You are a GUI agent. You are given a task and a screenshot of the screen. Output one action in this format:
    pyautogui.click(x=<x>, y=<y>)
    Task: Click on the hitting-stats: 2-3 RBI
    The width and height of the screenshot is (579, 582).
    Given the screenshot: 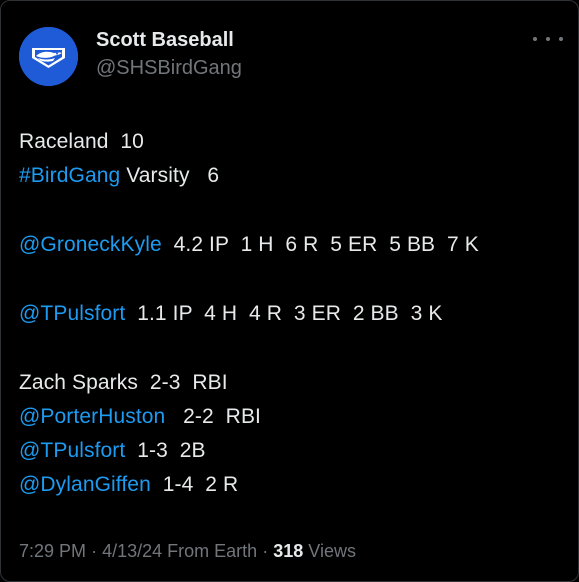 What is the action you would take?
    pyautogui.click(x=188, y=382)
    